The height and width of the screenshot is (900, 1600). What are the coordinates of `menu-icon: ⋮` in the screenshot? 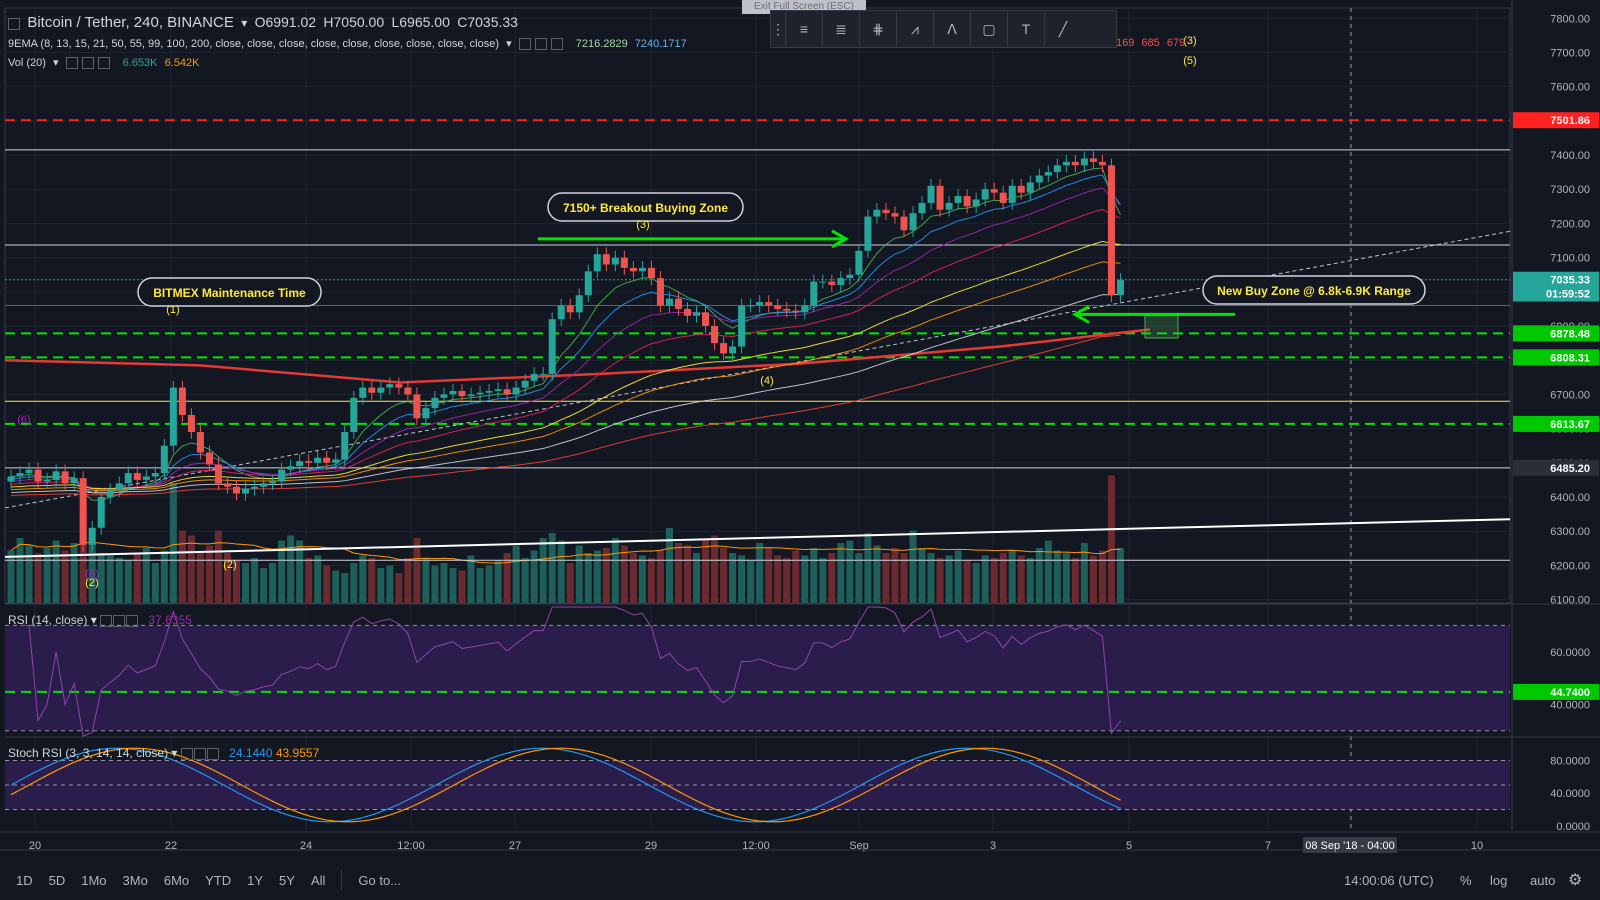 It's located at (778, 29).